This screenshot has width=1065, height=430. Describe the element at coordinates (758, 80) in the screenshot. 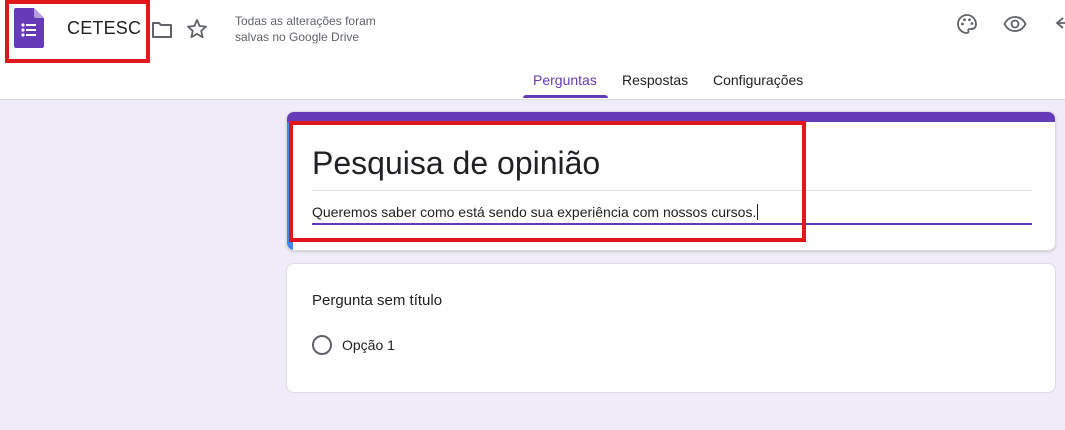

I see `tab-configuracoes: Configurações` at that location.